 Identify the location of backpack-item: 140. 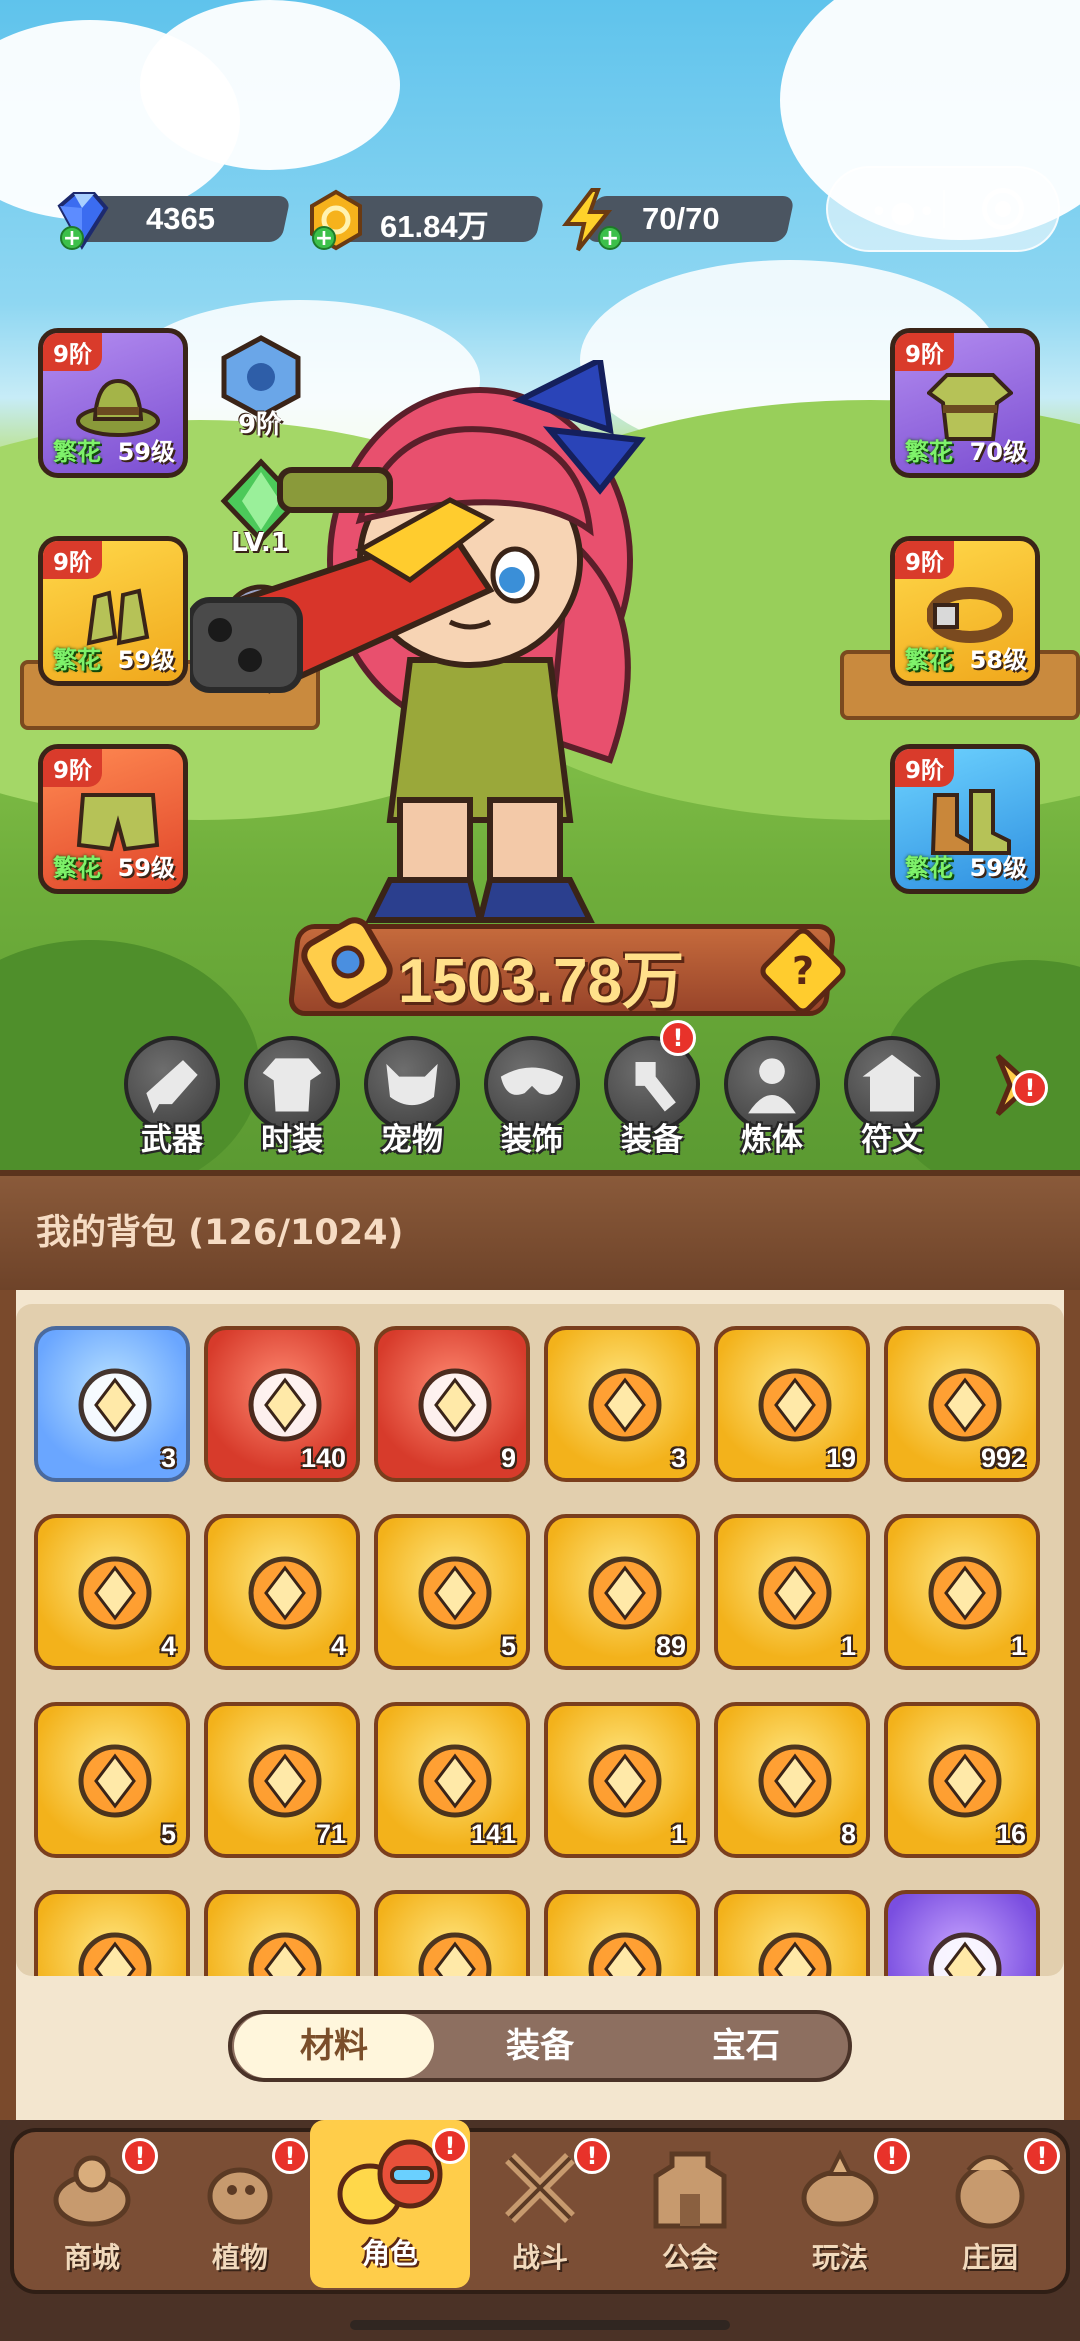
(282, 1404).